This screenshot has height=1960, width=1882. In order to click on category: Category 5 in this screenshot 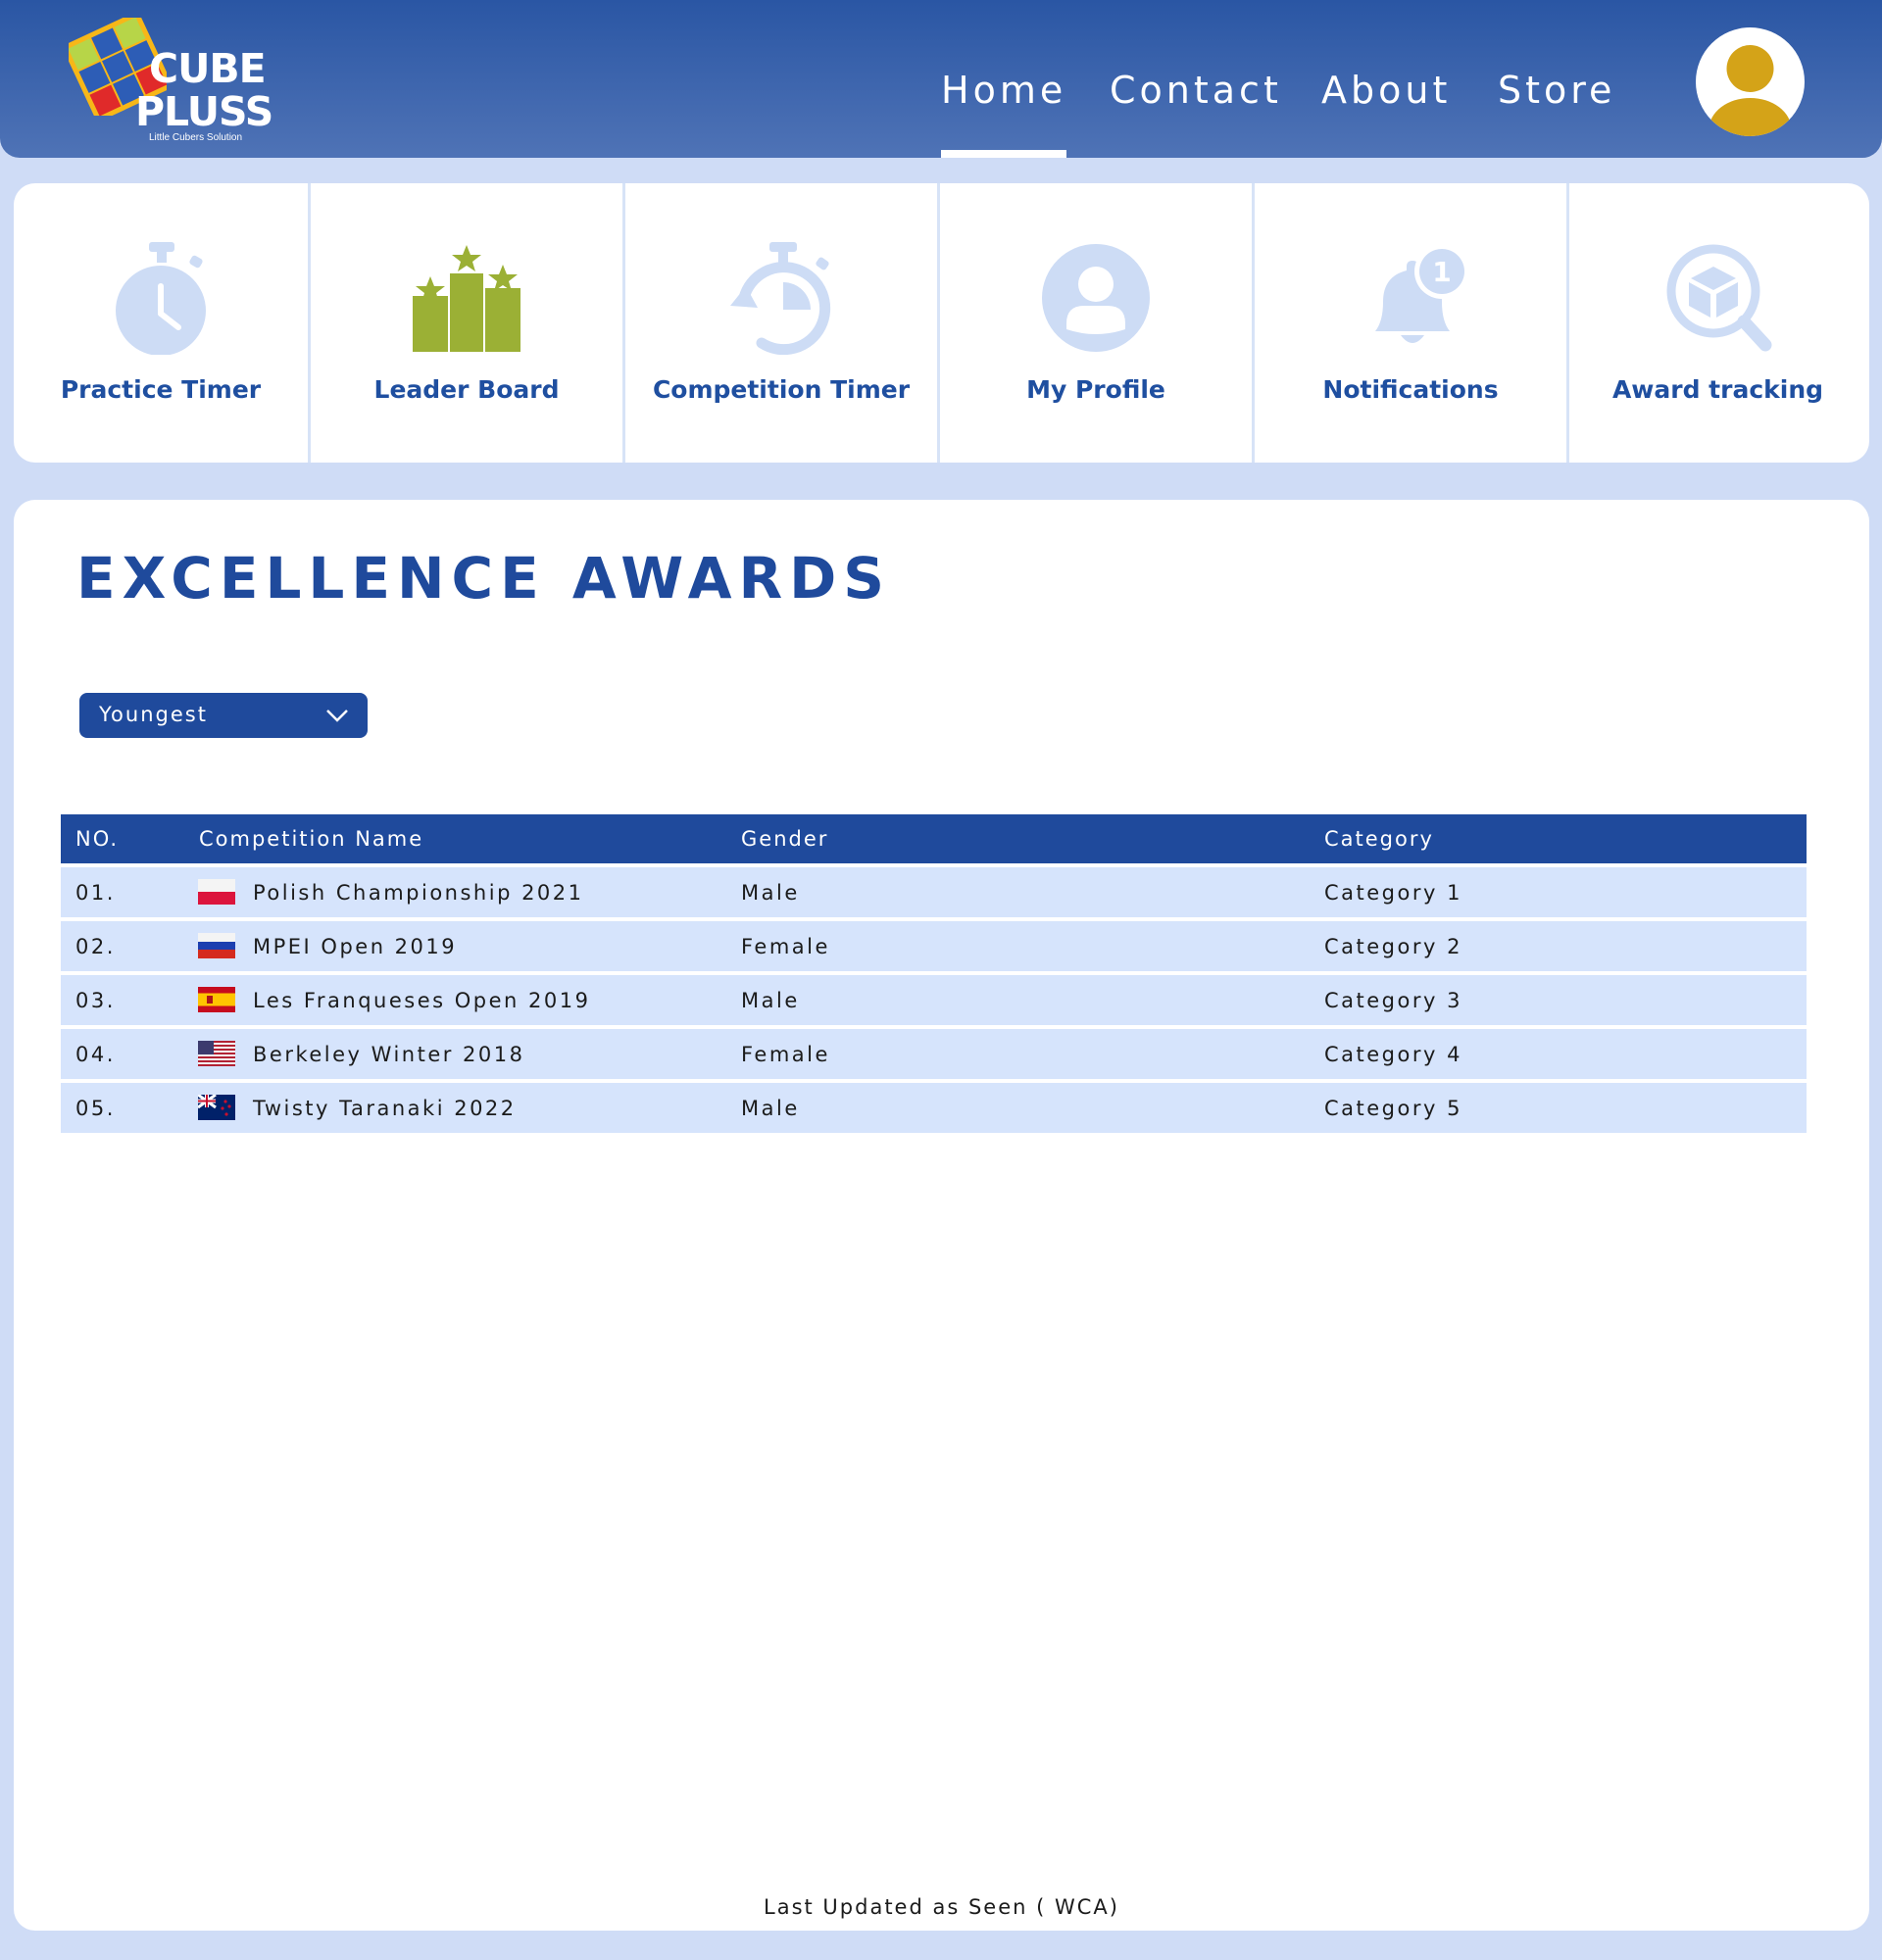, I will do `click(1393, 1108)`.